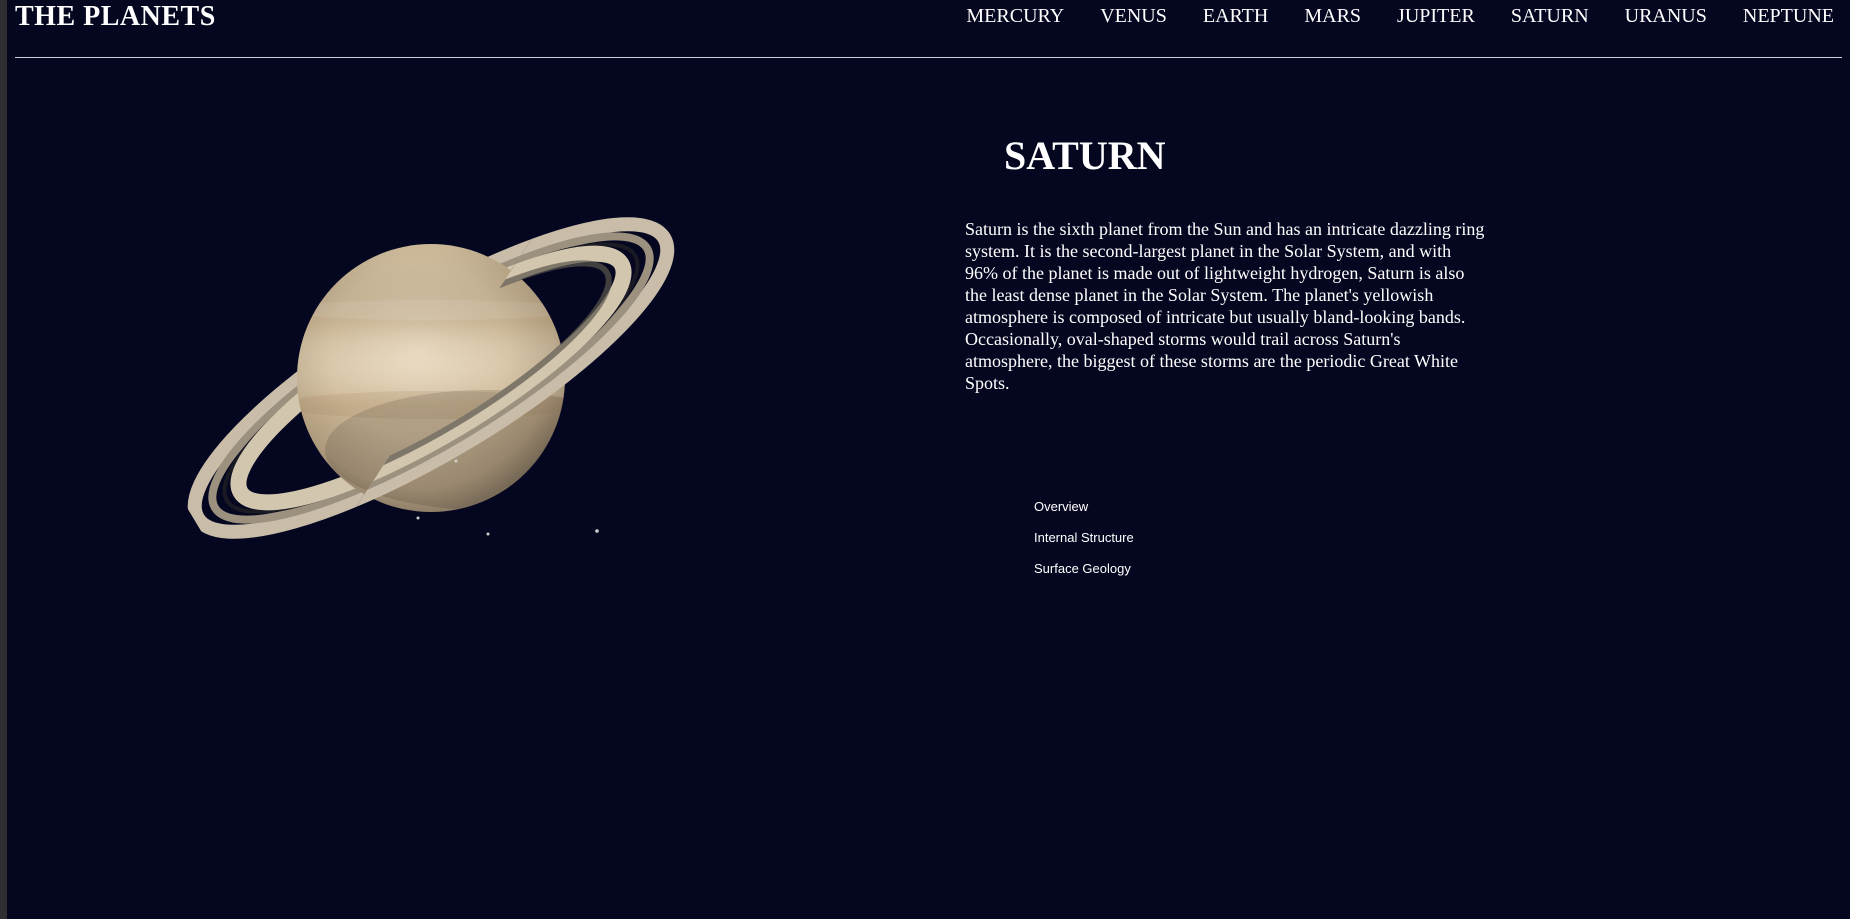 The height and width of the screenshot is (919, 1850). What do you see at coordinates (1133, 16) in the screenshot?
I see `nav-link-venus: VENUS` at bounding box center [1133, 16].